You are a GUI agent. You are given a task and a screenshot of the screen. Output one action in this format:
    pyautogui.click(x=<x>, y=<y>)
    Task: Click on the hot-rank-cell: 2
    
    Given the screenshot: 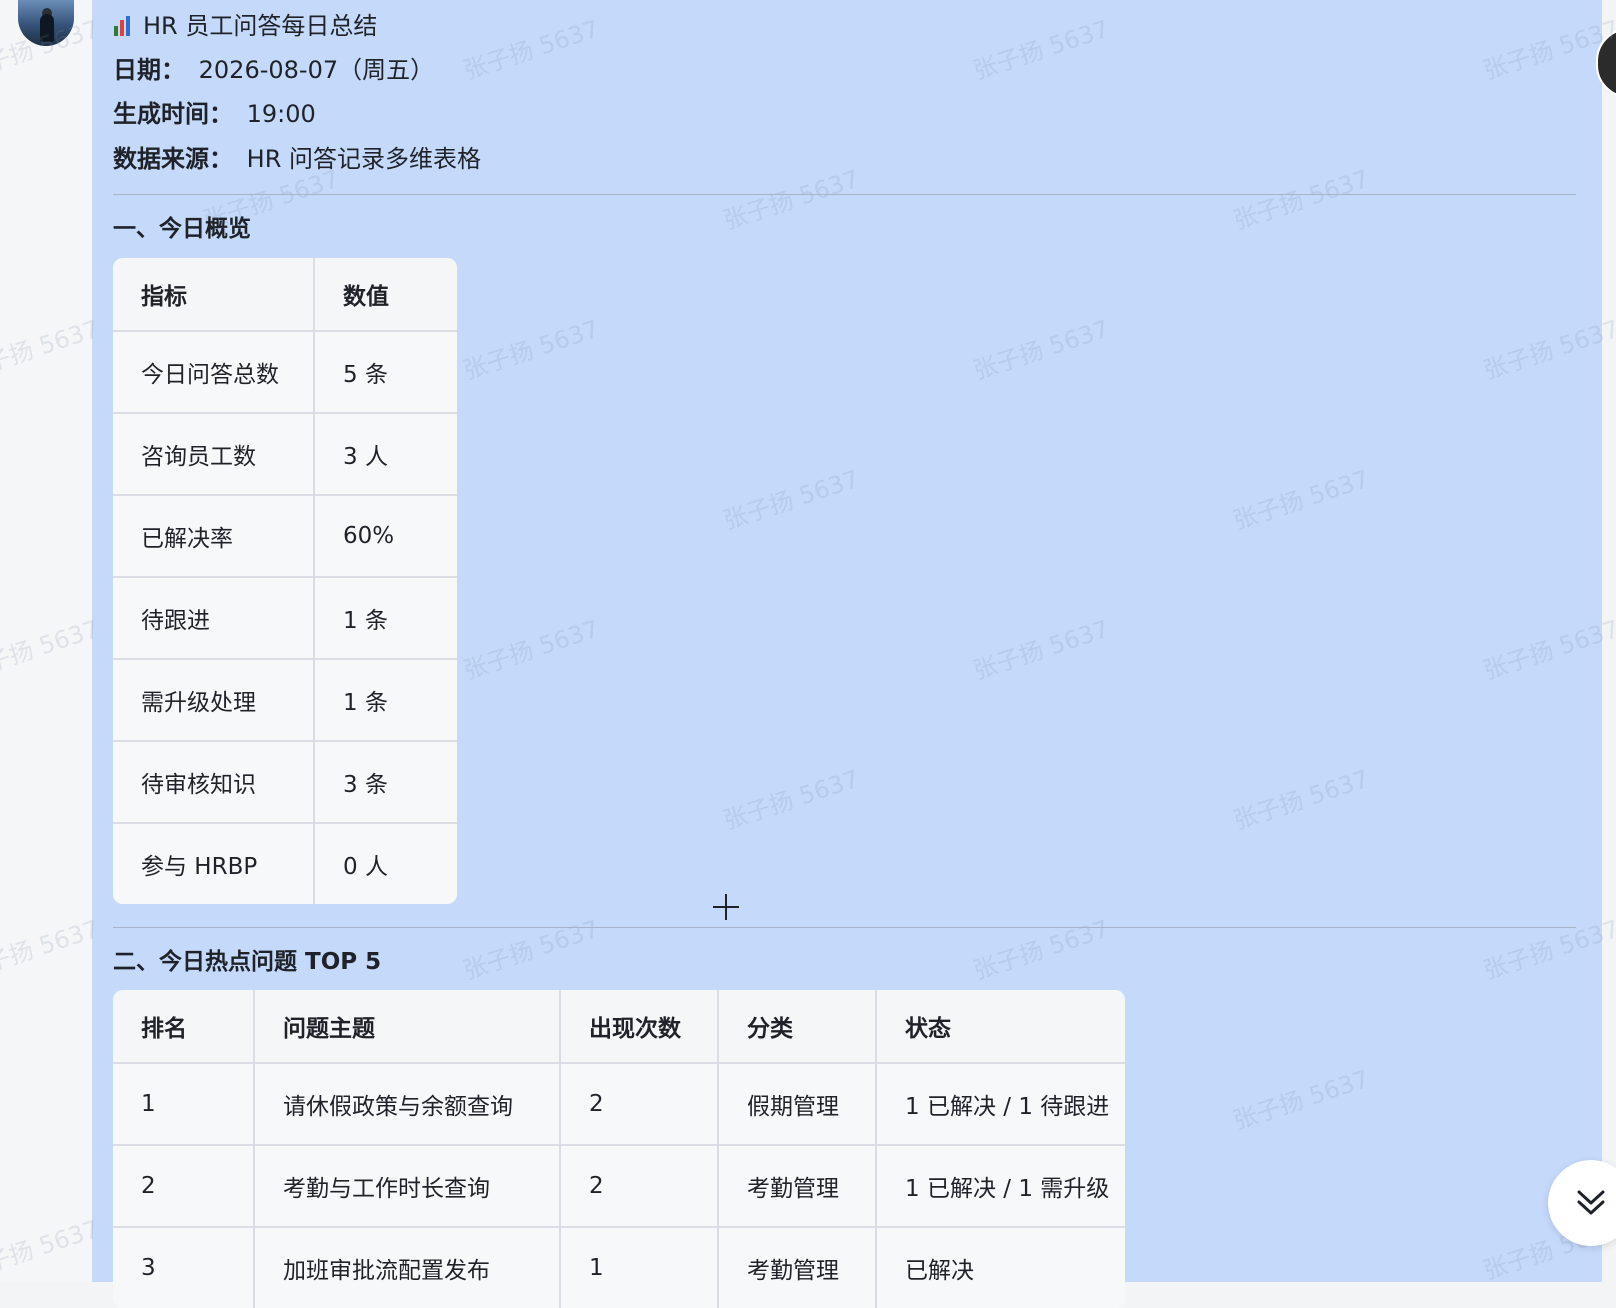 What is the action you would take?
    pyautogui.click(x=184, y=1187)
    